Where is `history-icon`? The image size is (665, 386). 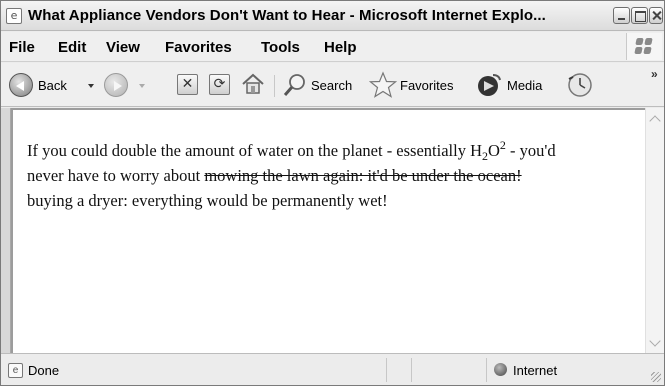 history-icon is located at coordinates (580, 85).